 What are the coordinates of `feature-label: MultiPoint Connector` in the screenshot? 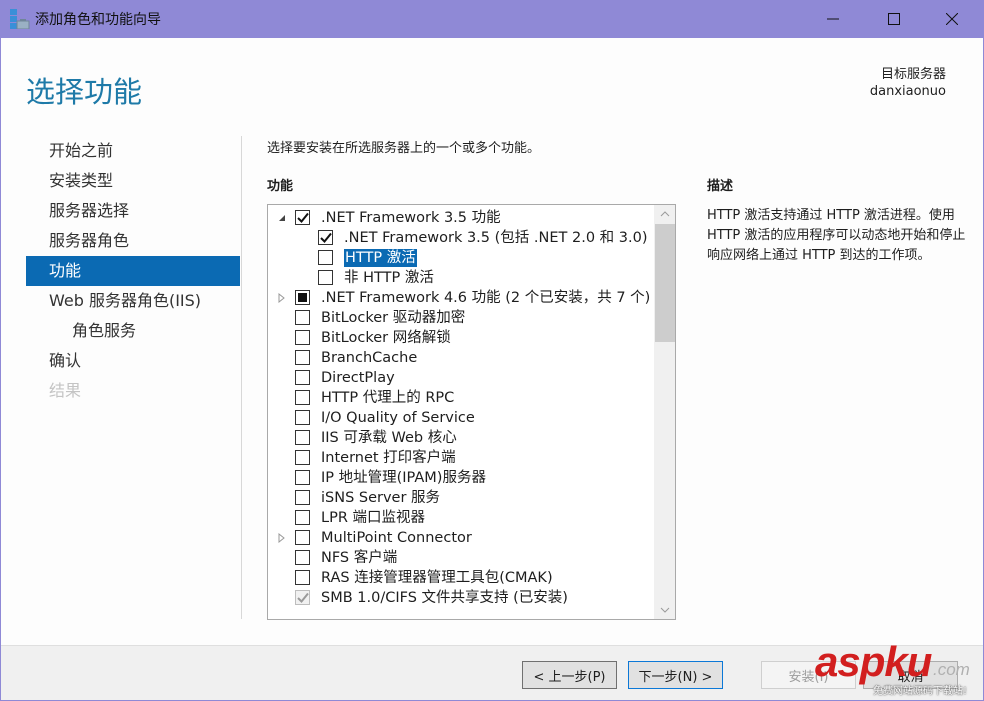 It's located at (396, 538).